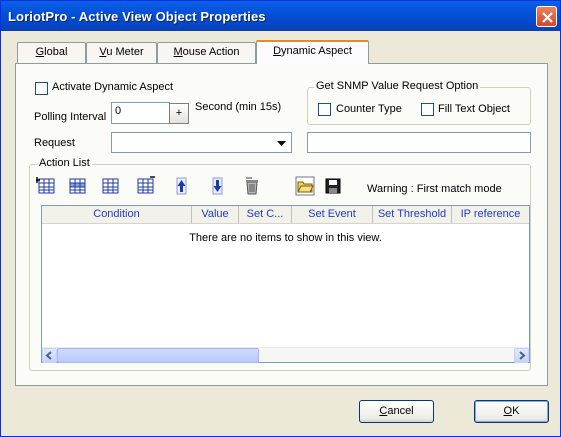 Image resolution: width=561 pixels, height=437 pixels. What do you see at coordinates (41, 88) in the screenshot?
I see `activate-dynamic-checkbox` at bounding box center [41, 88].